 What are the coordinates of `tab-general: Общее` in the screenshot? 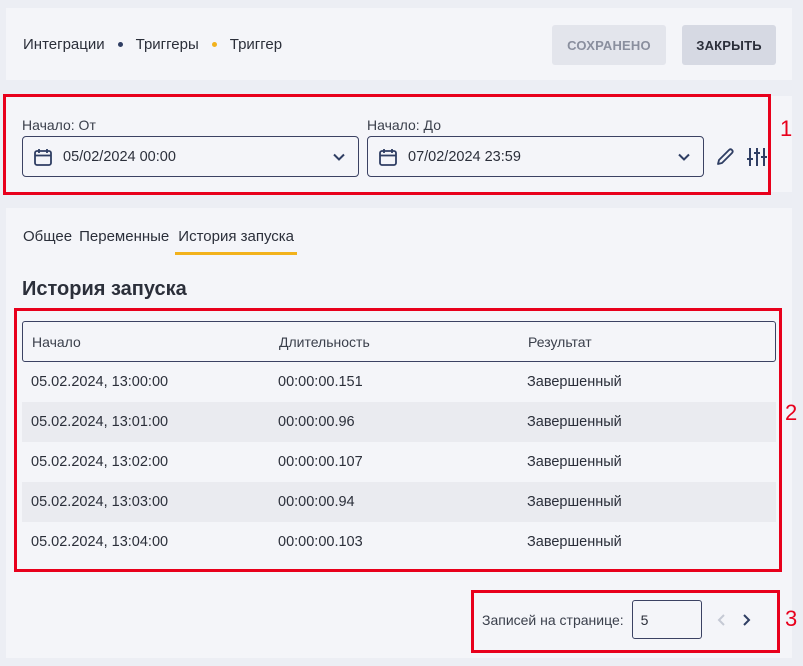 It's located at (48, 241).